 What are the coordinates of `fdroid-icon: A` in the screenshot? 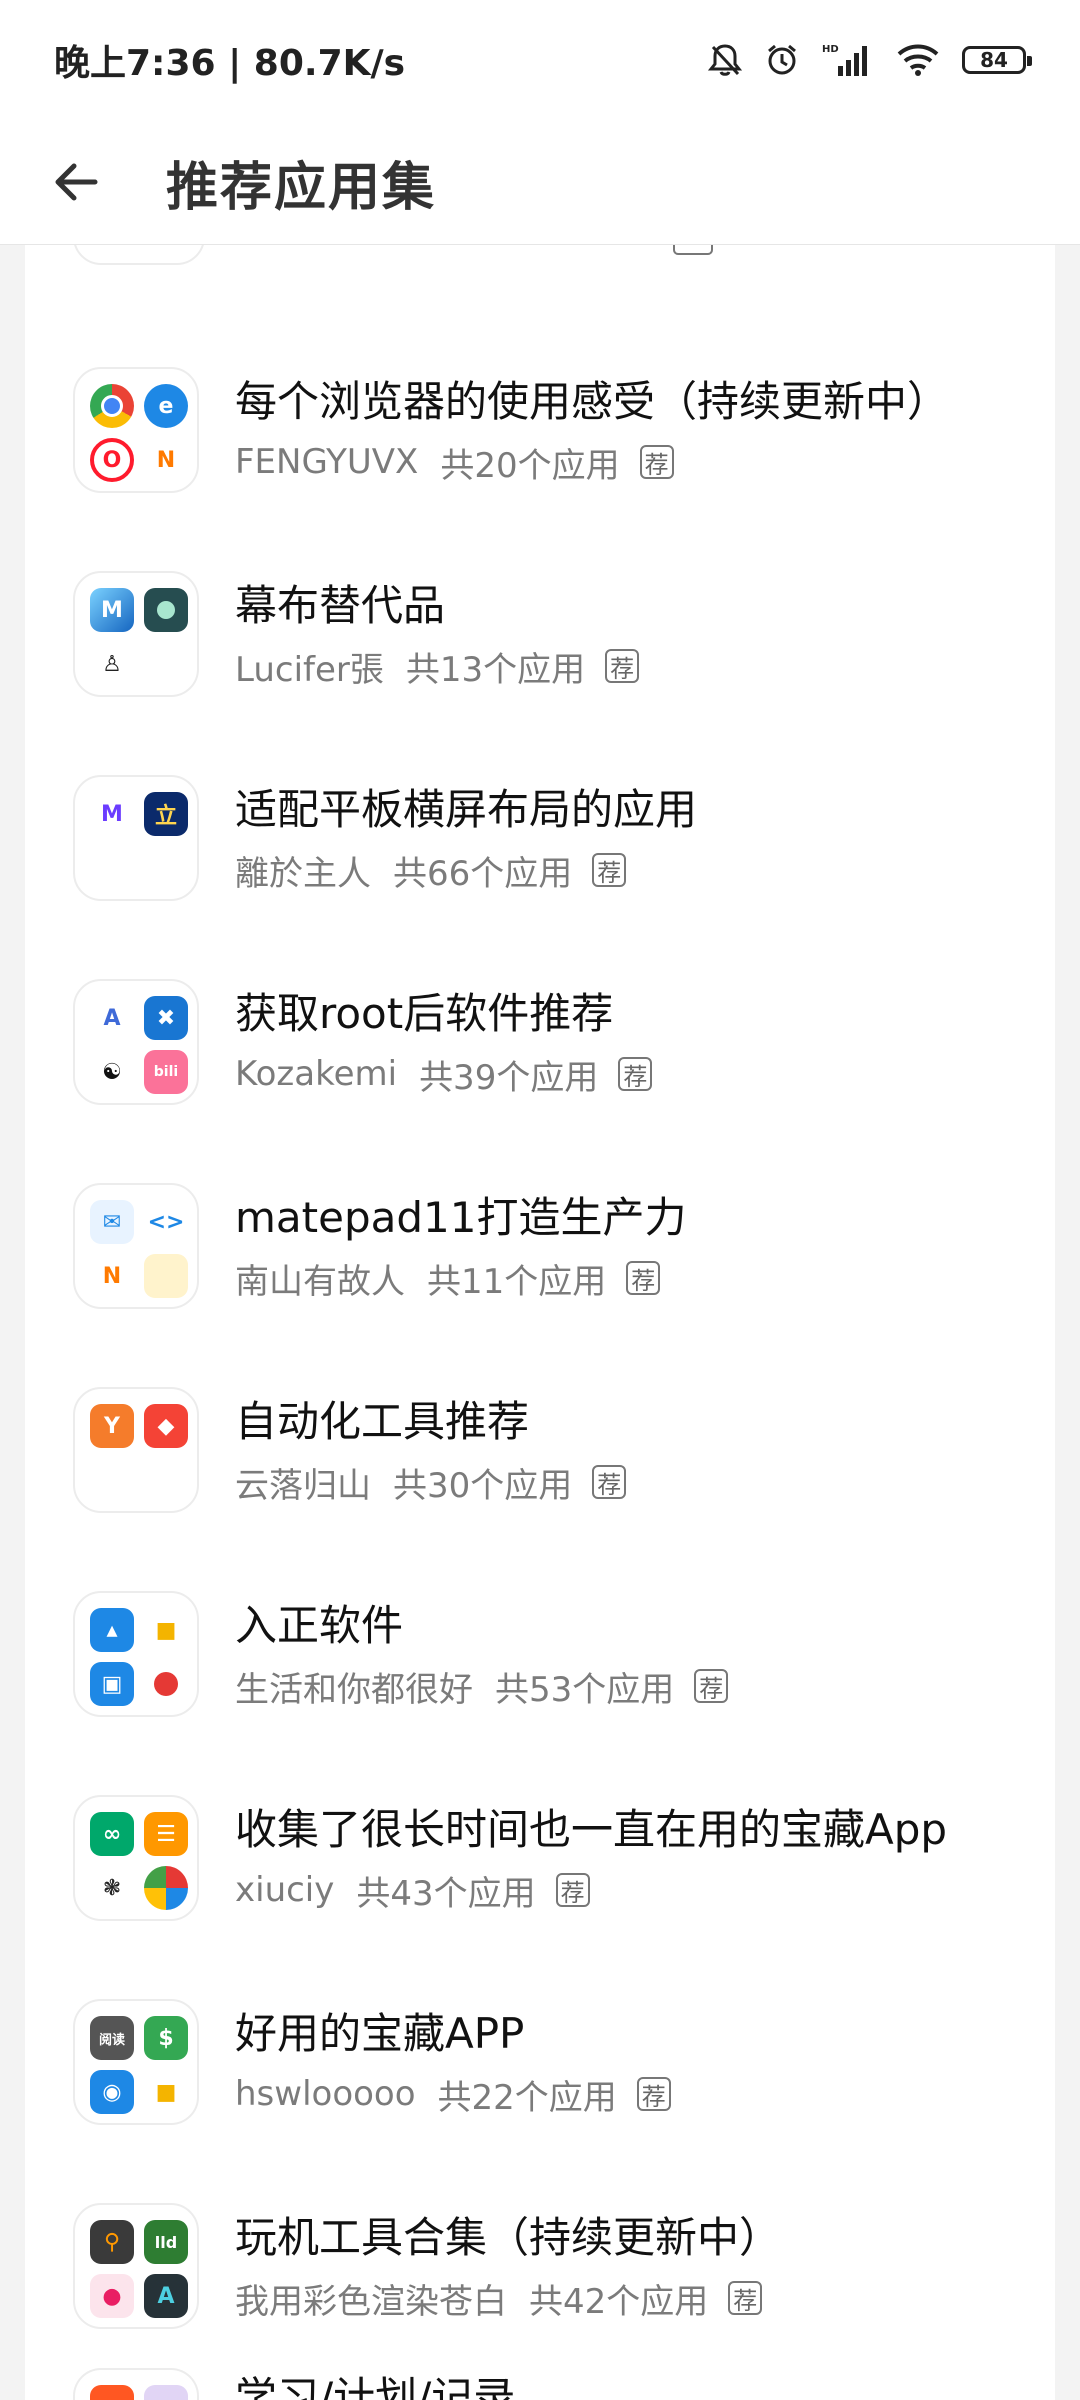 It's located at (112, 1018).